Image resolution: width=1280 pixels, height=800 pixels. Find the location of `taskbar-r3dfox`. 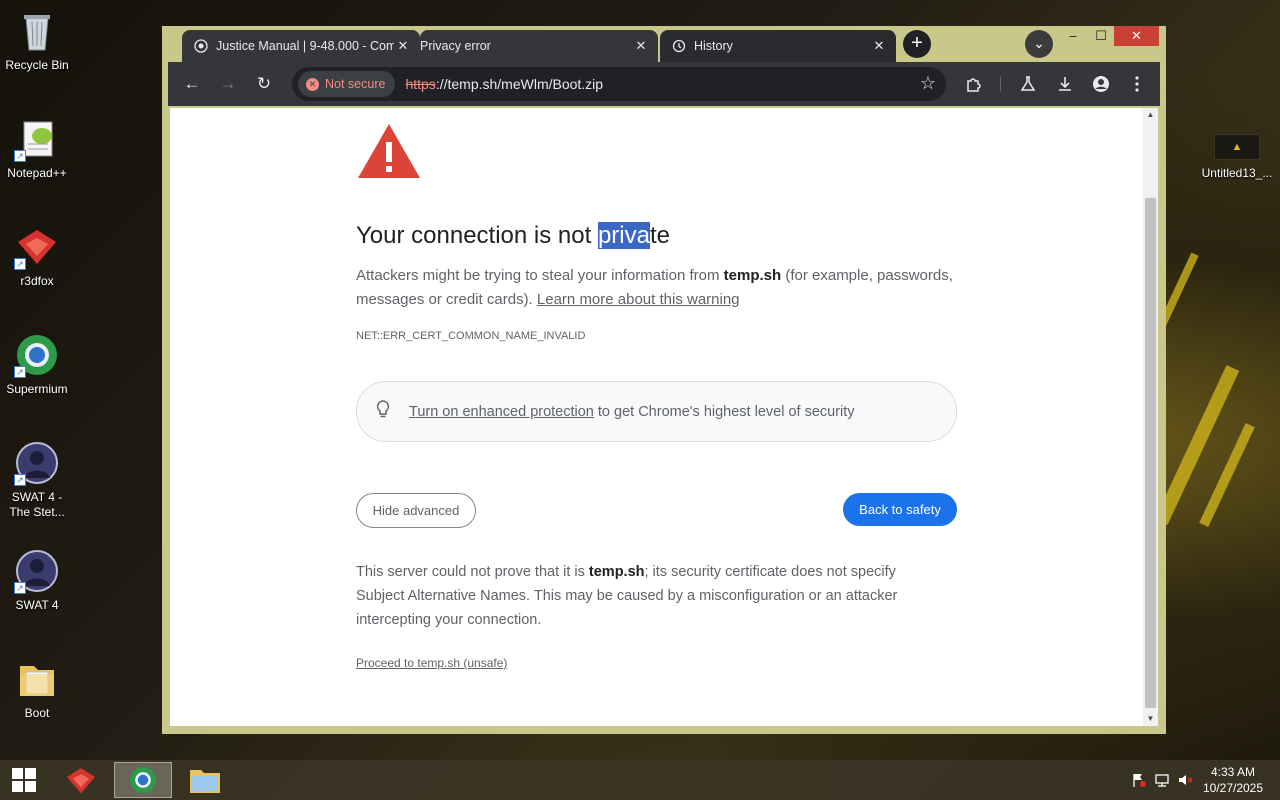

taskbar-r3dfox is located at coordinates (81, 780).